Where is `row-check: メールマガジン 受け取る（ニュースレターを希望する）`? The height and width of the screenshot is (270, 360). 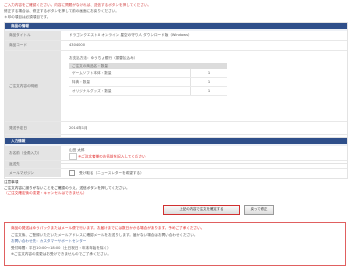 row-check: メールマガジン 受け取る（ニュースレターを希望する） is located at coordinates (176, 173).